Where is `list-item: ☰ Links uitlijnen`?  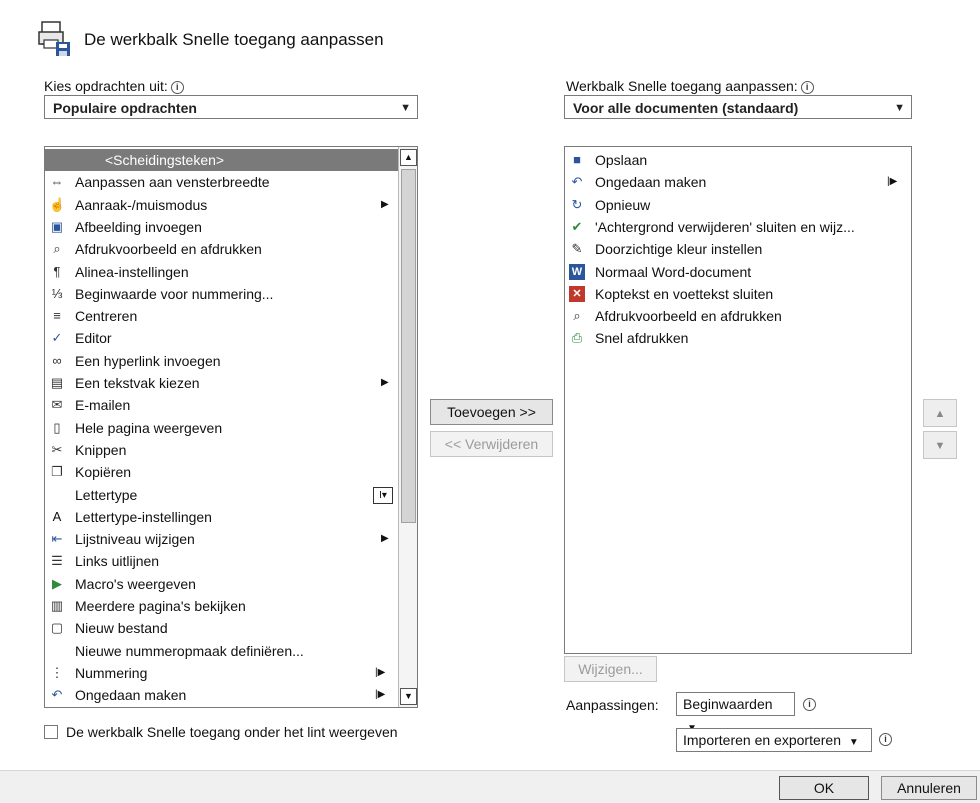 list-item: ☰ Links uitlijnen is located at coordinates (222, 561).